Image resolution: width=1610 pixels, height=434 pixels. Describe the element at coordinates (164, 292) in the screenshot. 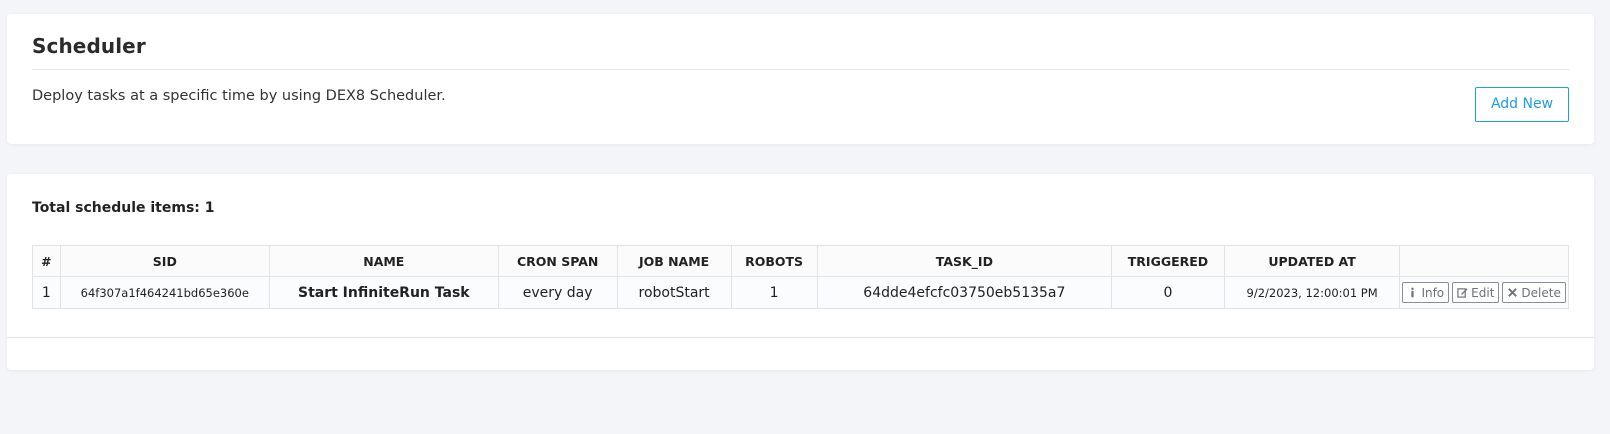

I see `cell-sid: 64f307a1f464241bd65e360e` at that location.